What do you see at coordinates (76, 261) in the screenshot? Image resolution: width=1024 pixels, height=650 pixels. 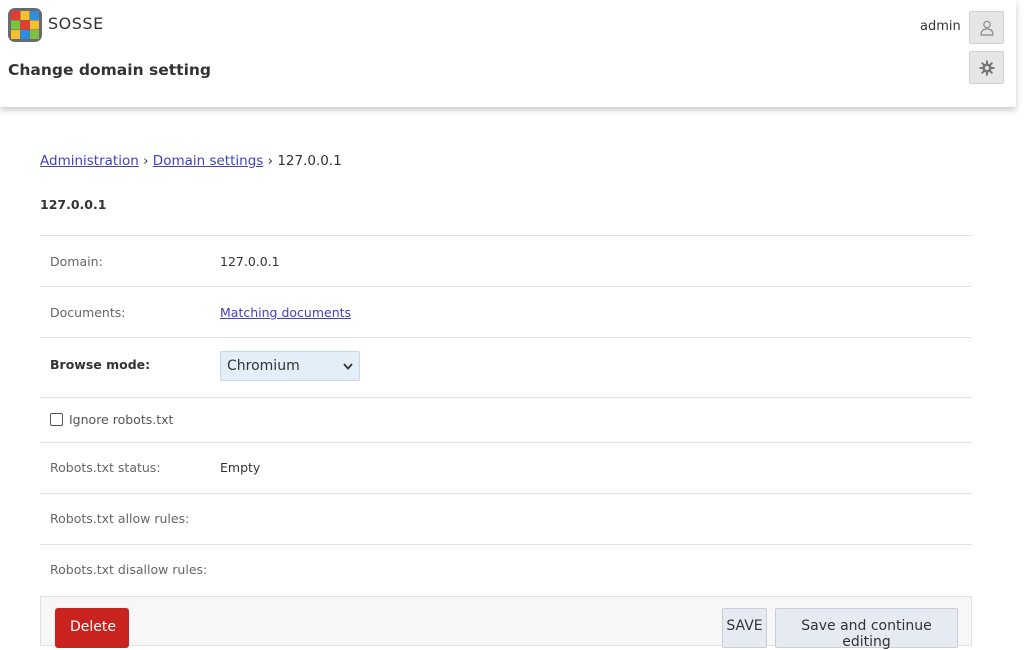 I see `domain-label: Domain:` at bounding box center [76, 261].